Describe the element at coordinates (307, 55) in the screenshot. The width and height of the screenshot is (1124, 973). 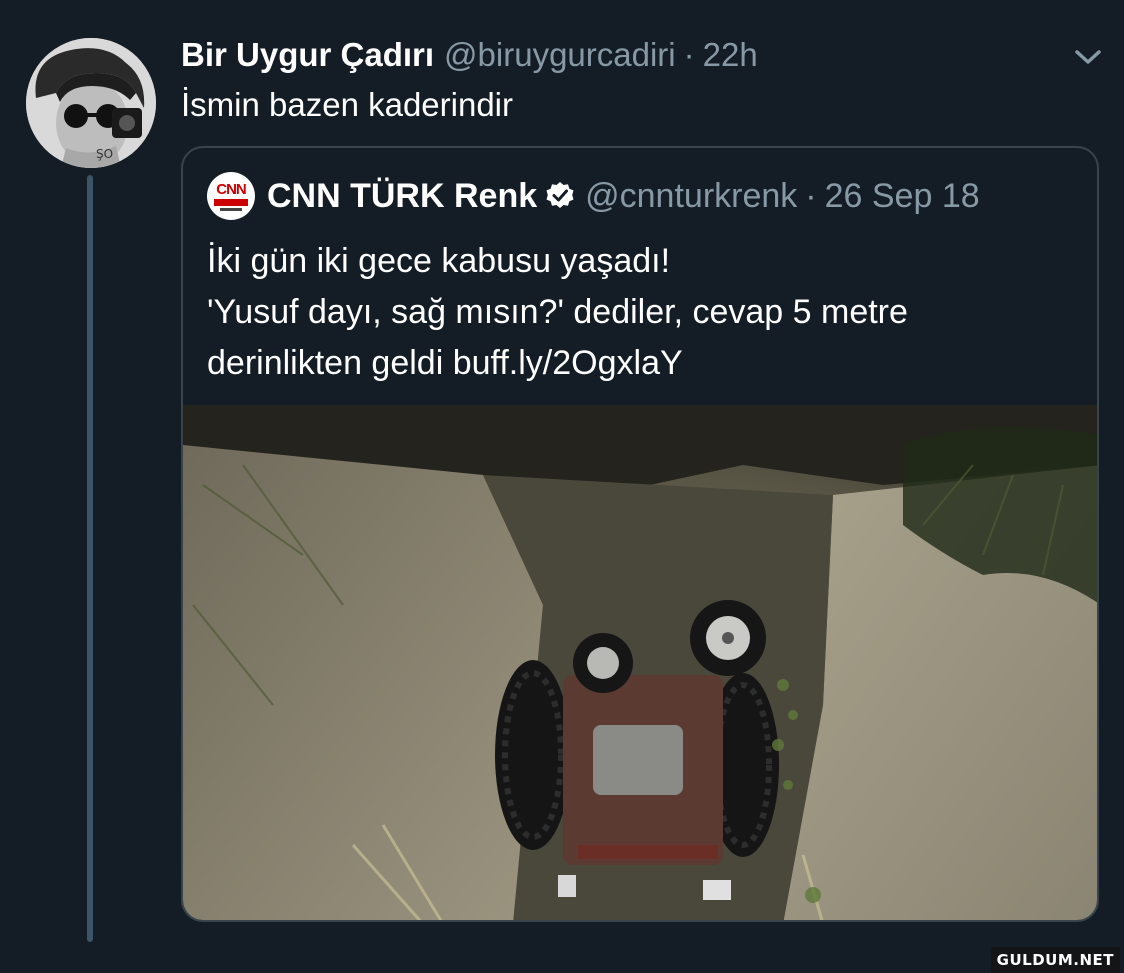
I see `author-name: Bir Uygur Çadırı` at that location.